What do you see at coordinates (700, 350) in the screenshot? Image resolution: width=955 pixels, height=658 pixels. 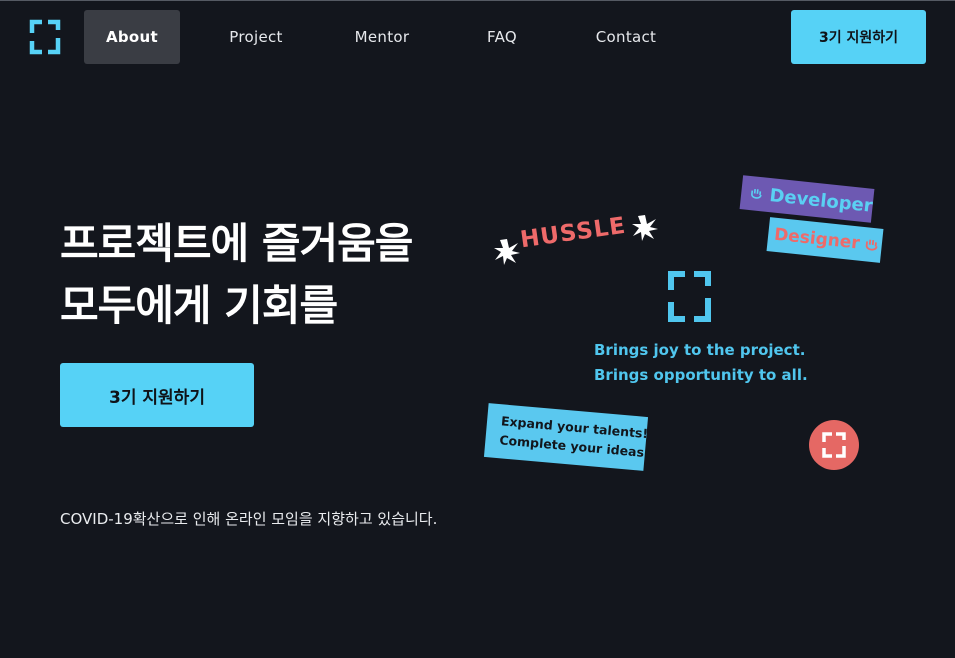 I see `tagline-line1: Brings joy to the project.` at bounding box center [700, 350].